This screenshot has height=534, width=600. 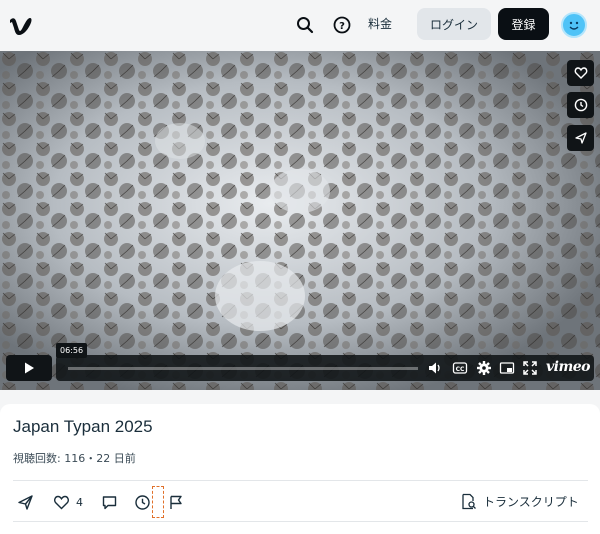 What do you see at coordinates (21, 25) in the screenshot?
I see `vimeo-logo-icon` at bounding box center [21, 25].